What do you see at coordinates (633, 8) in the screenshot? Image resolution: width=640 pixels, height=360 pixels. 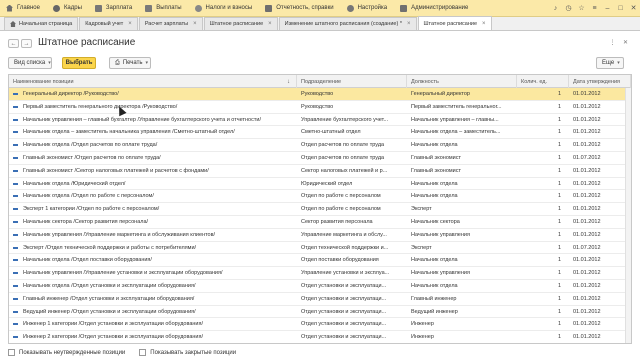 I see `close-icon: ✕` at bounding box center [633, 8].